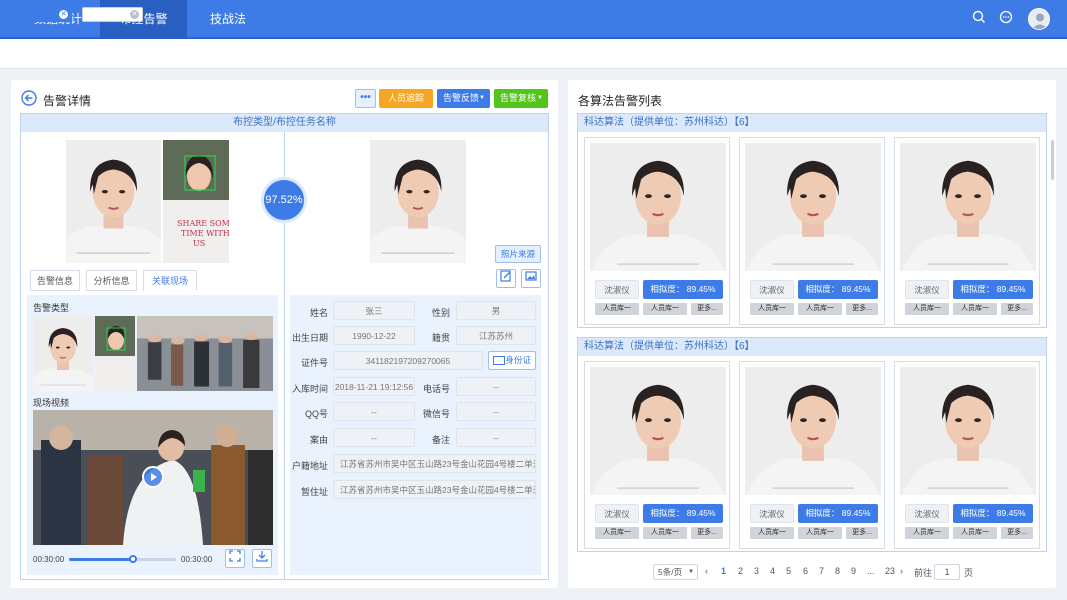 The image size is (1067, 600). I want to click on scene-photo: SHARE SOME TIME WITH US, so click(196, 201).